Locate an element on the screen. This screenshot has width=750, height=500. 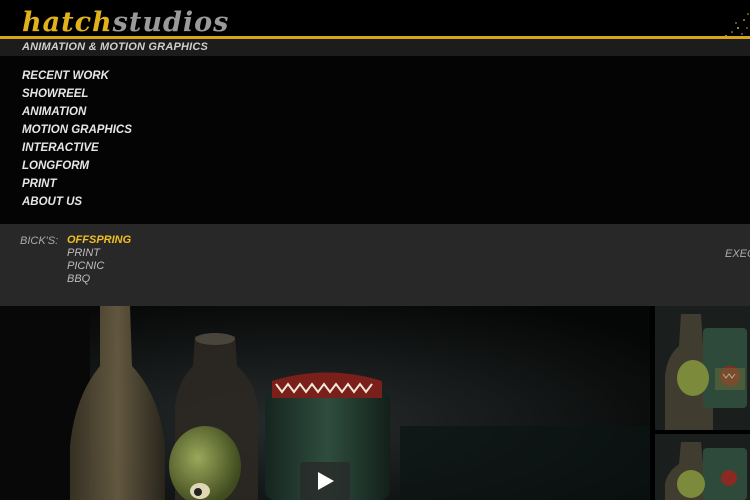
play-icon is located at coordinates (326, 481).